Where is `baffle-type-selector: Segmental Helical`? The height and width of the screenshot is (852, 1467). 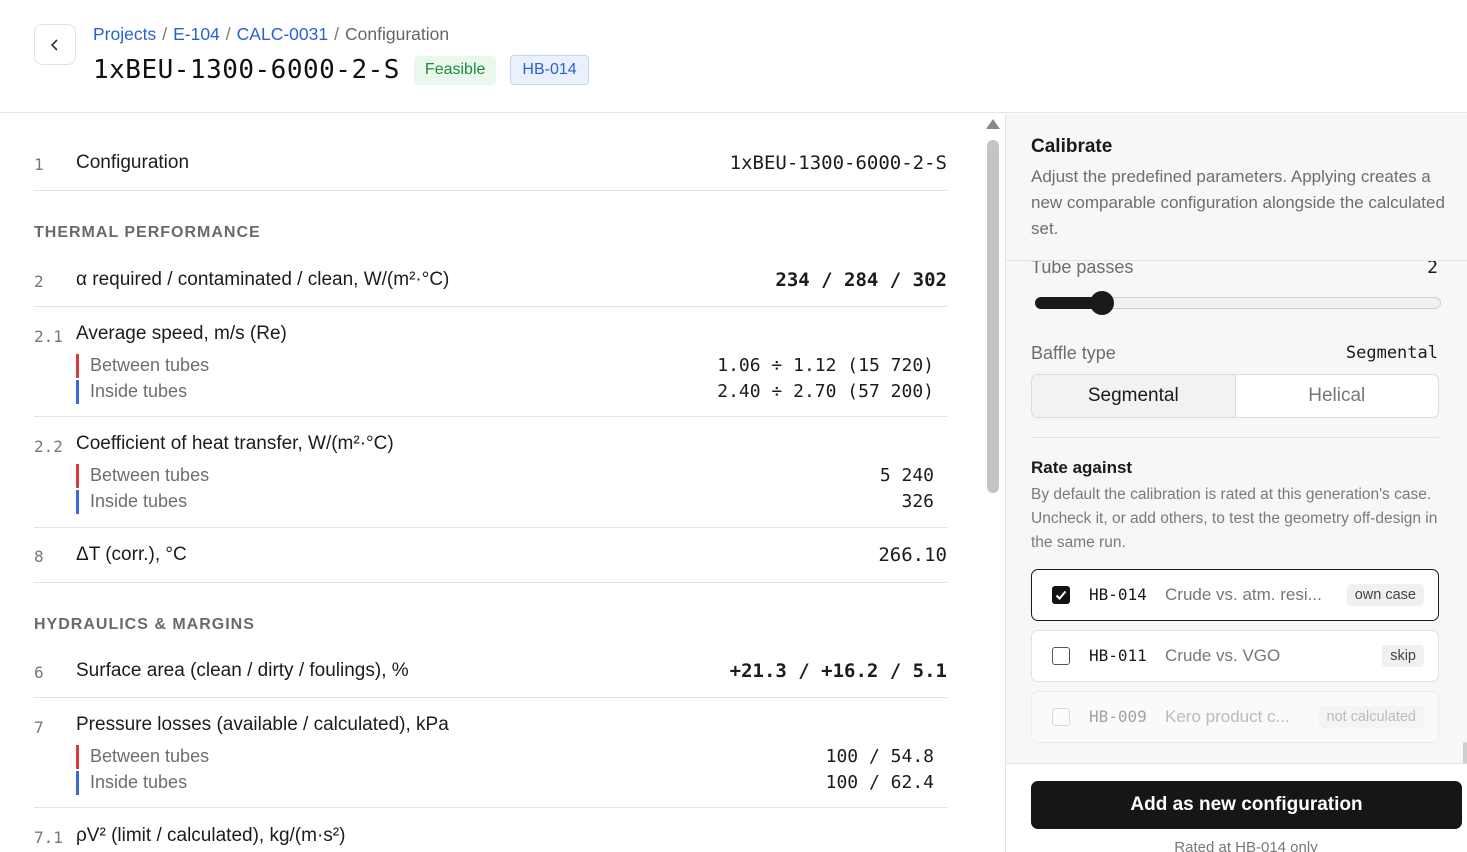 baffle-type-selector: Segmental Helical is located at coordinates (1235, 396).